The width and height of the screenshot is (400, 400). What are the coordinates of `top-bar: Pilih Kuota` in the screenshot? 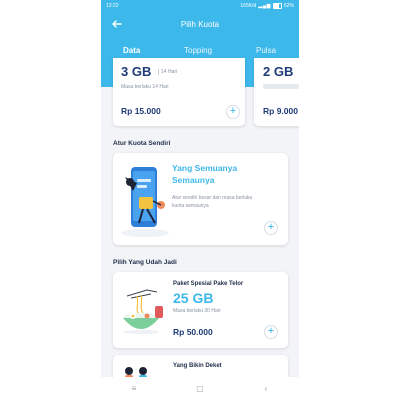 It's located at (200, 25).